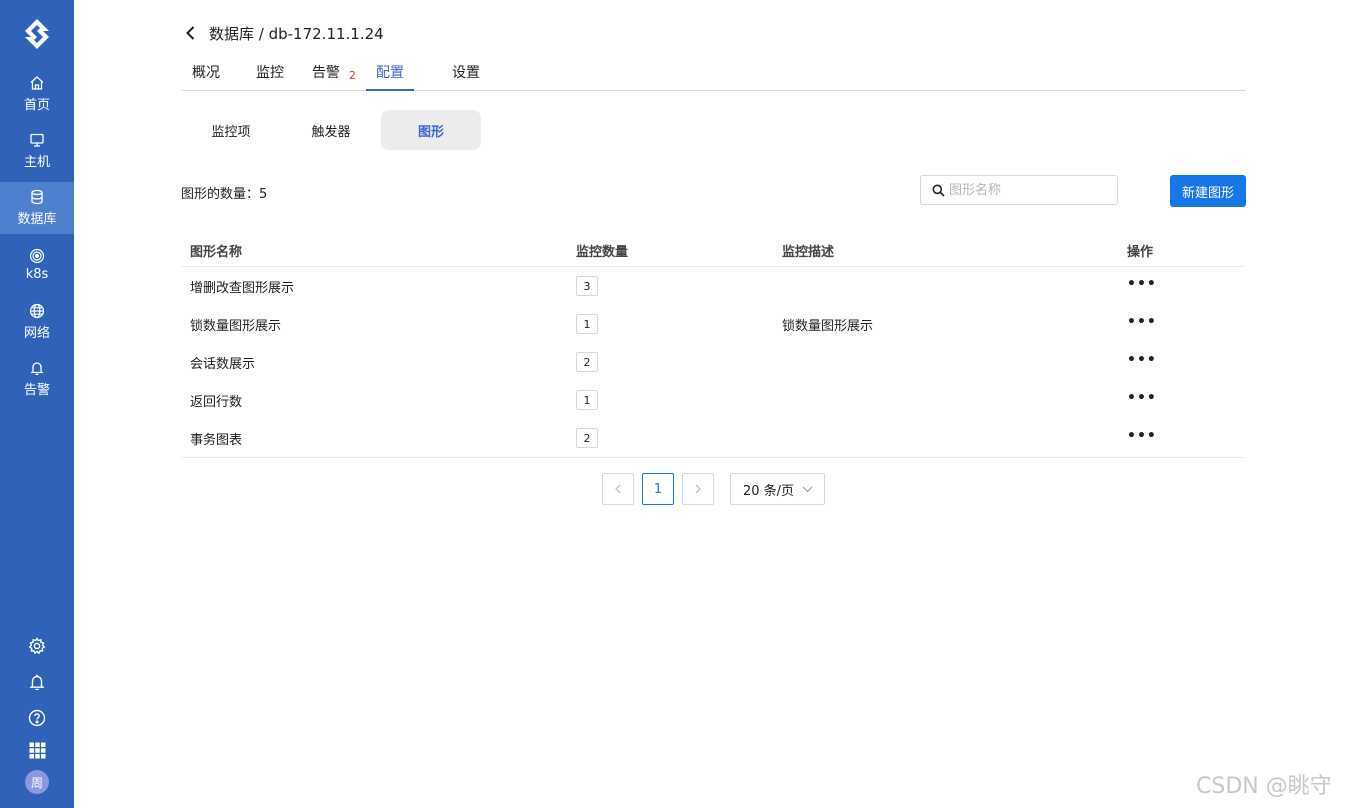  I want to click on sidebar-item-label: 告警, so click(36, 390).